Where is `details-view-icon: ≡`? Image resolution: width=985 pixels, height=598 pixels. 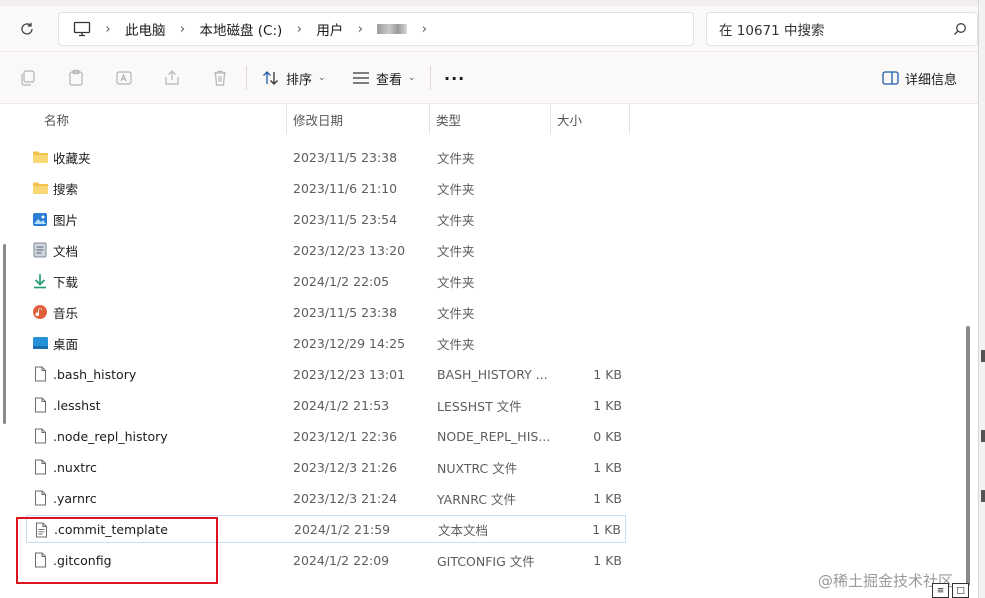
details-view-icon: ≡ is located at coordinates (940, 590).